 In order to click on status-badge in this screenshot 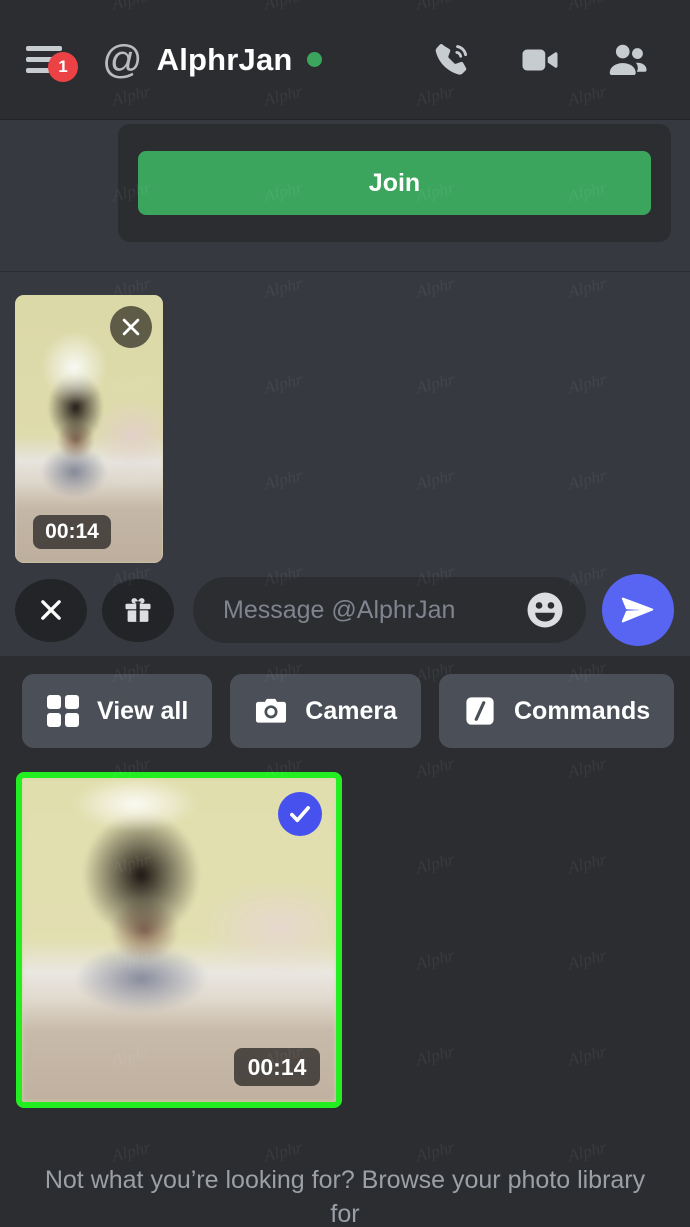, I will do `click(314, 59)`.